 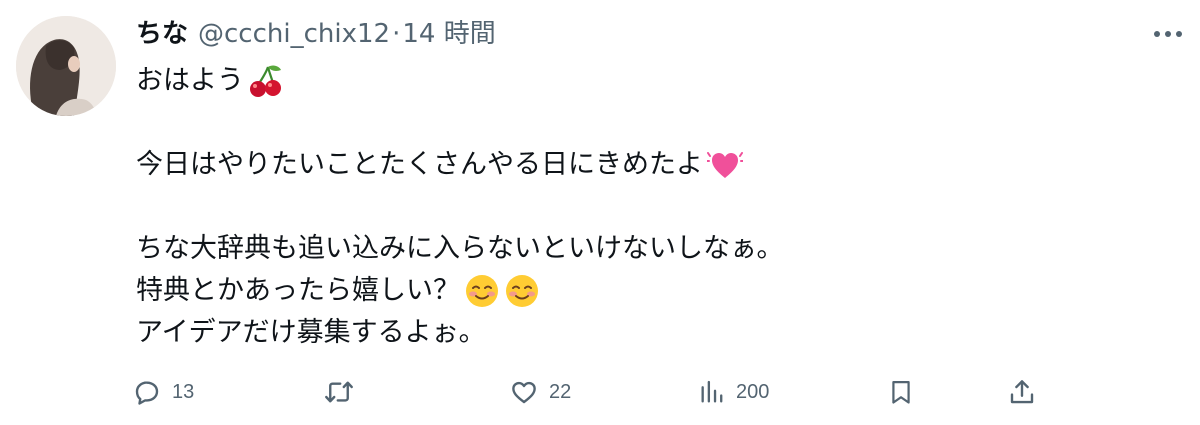 What do you see at coordinates (183, 391) in the screenshot?
I see `reply-count: 13` at bounding box center [183, 391].